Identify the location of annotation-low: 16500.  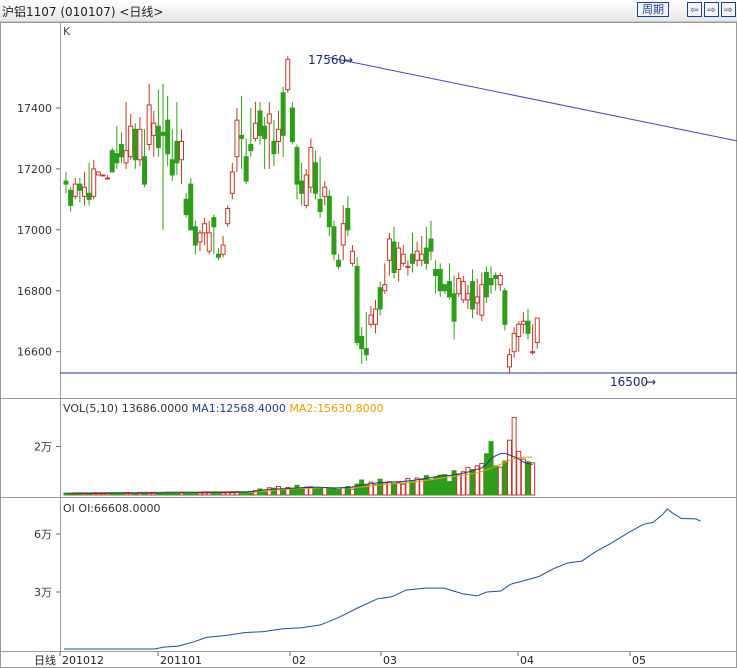
(629, 382).